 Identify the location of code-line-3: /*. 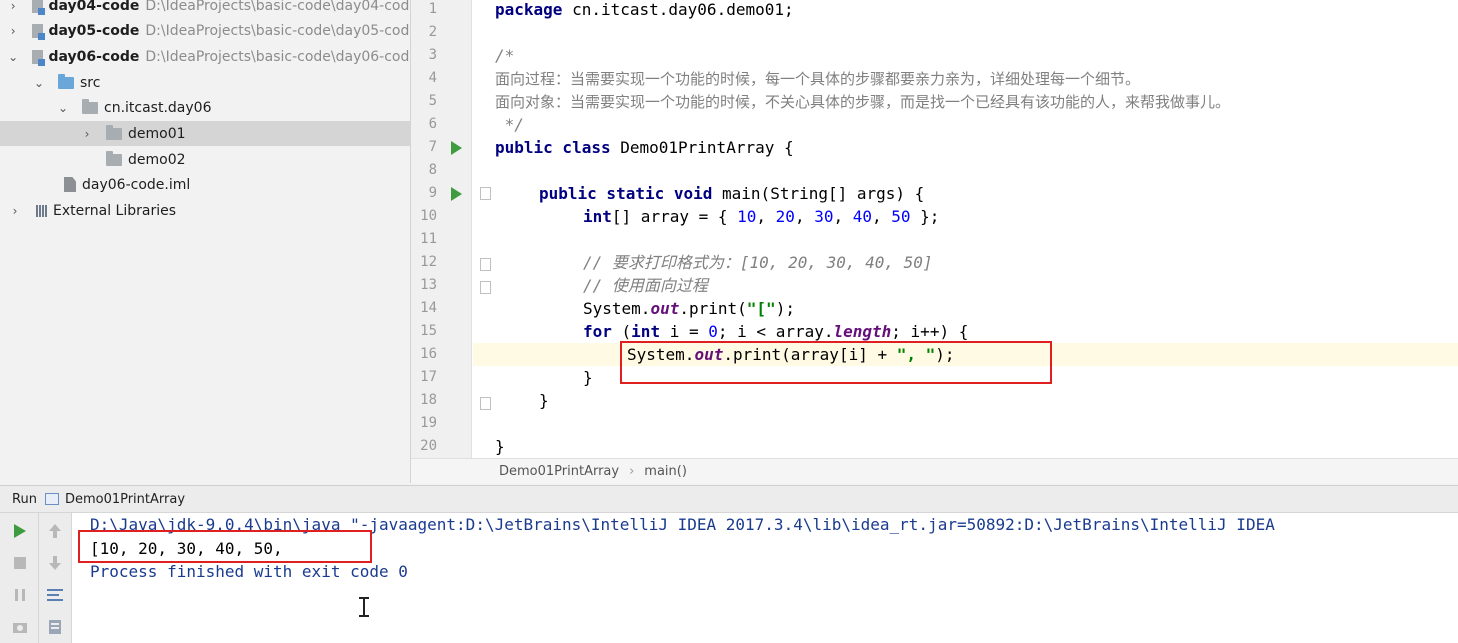
(505, 55).